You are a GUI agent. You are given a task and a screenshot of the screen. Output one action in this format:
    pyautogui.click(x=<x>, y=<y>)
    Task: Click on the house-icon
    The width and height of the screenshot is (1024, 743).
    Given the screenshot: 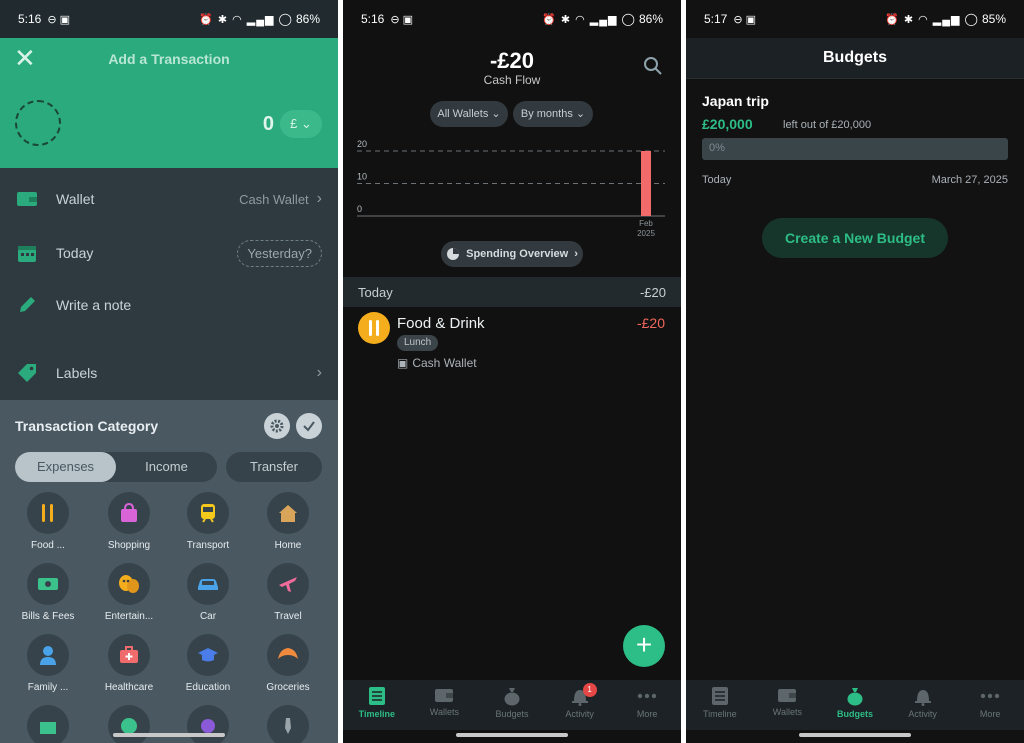 What is the action you would take?
    pyautogui.click(x=288, y=513)
    